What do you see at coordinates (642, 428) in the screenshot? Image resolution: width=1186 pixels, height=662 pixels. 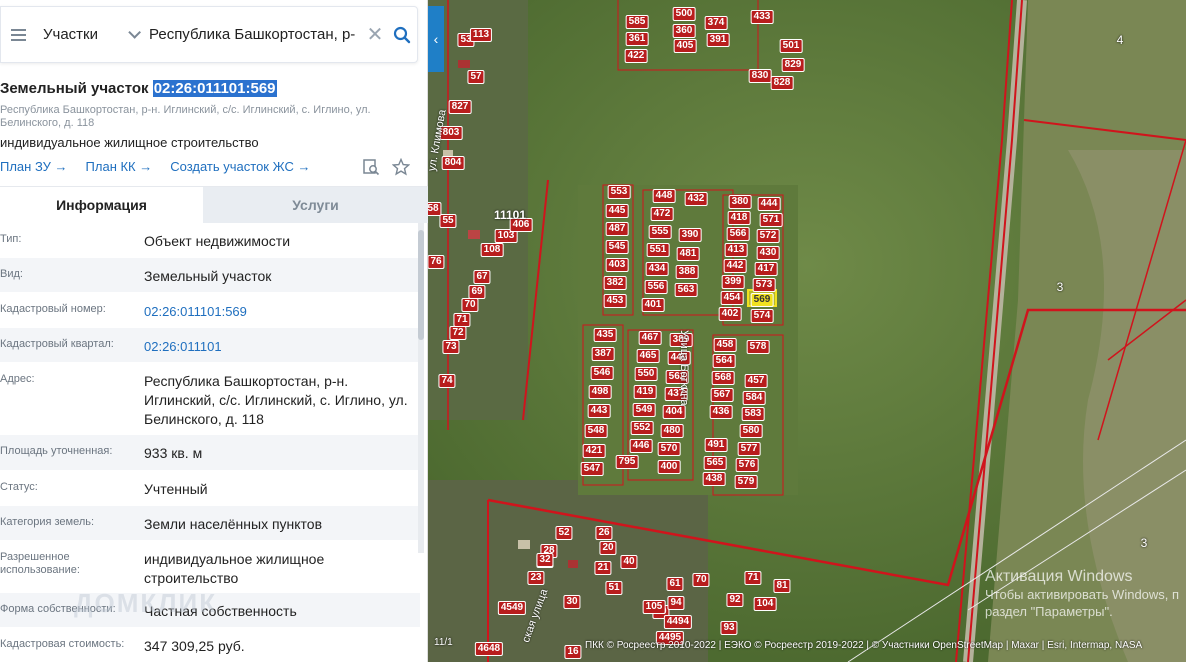 I see `plot-label: 552` at bounding box center [642, 428].